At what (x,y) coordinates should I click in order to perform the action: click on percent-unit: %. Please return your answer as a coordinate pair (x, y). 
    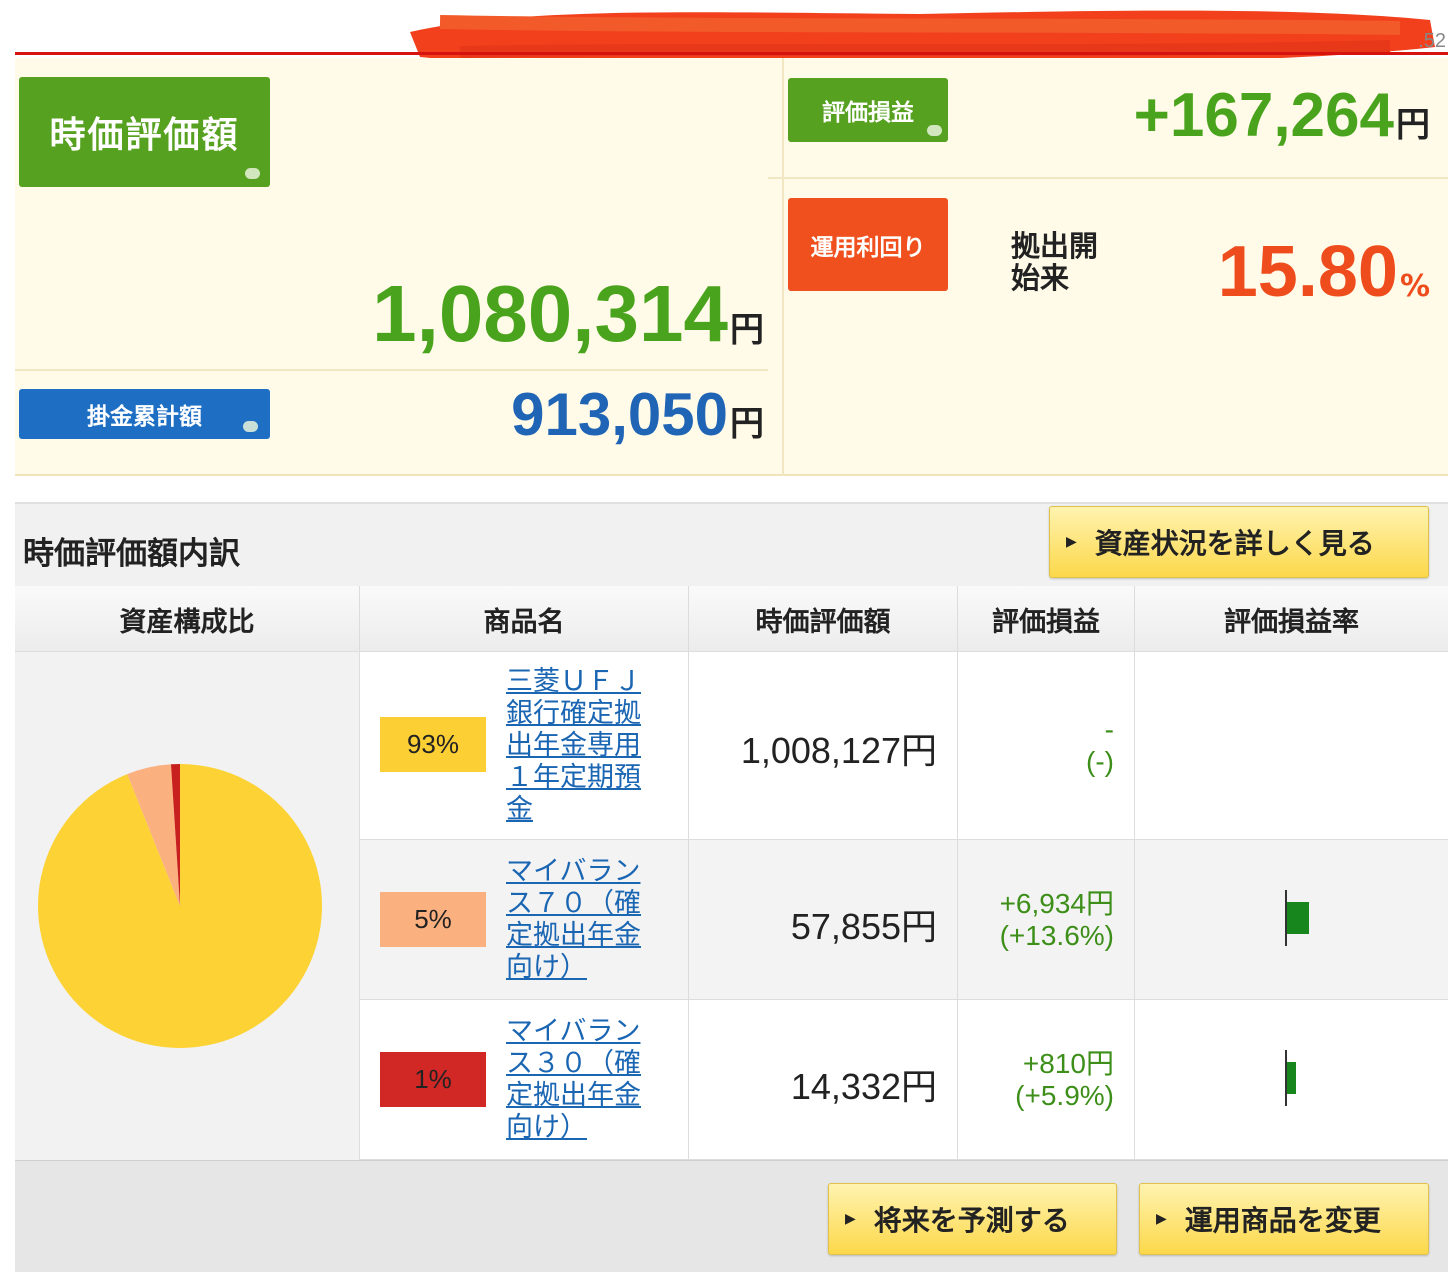
    Looking at the image, I should click on (1414, 286).